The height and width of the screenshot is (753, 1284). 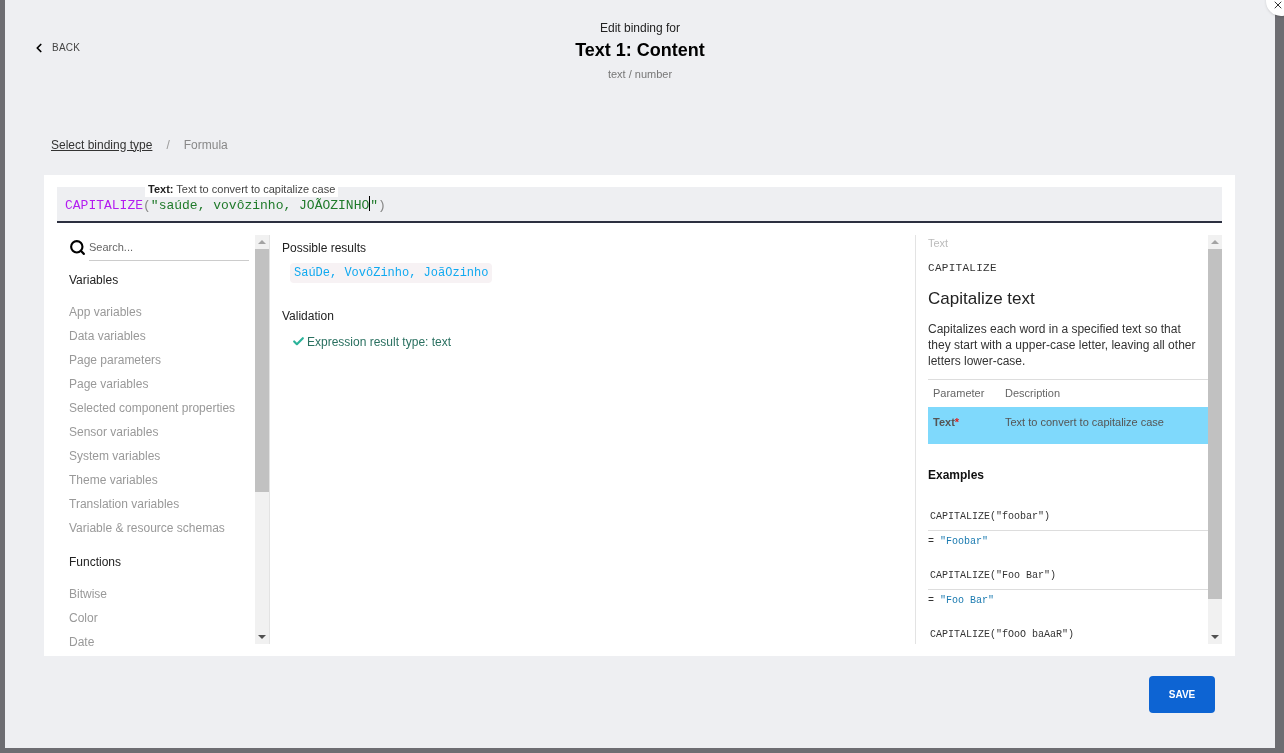 I want to click on required-mark: *, so click(x=957, y=422).